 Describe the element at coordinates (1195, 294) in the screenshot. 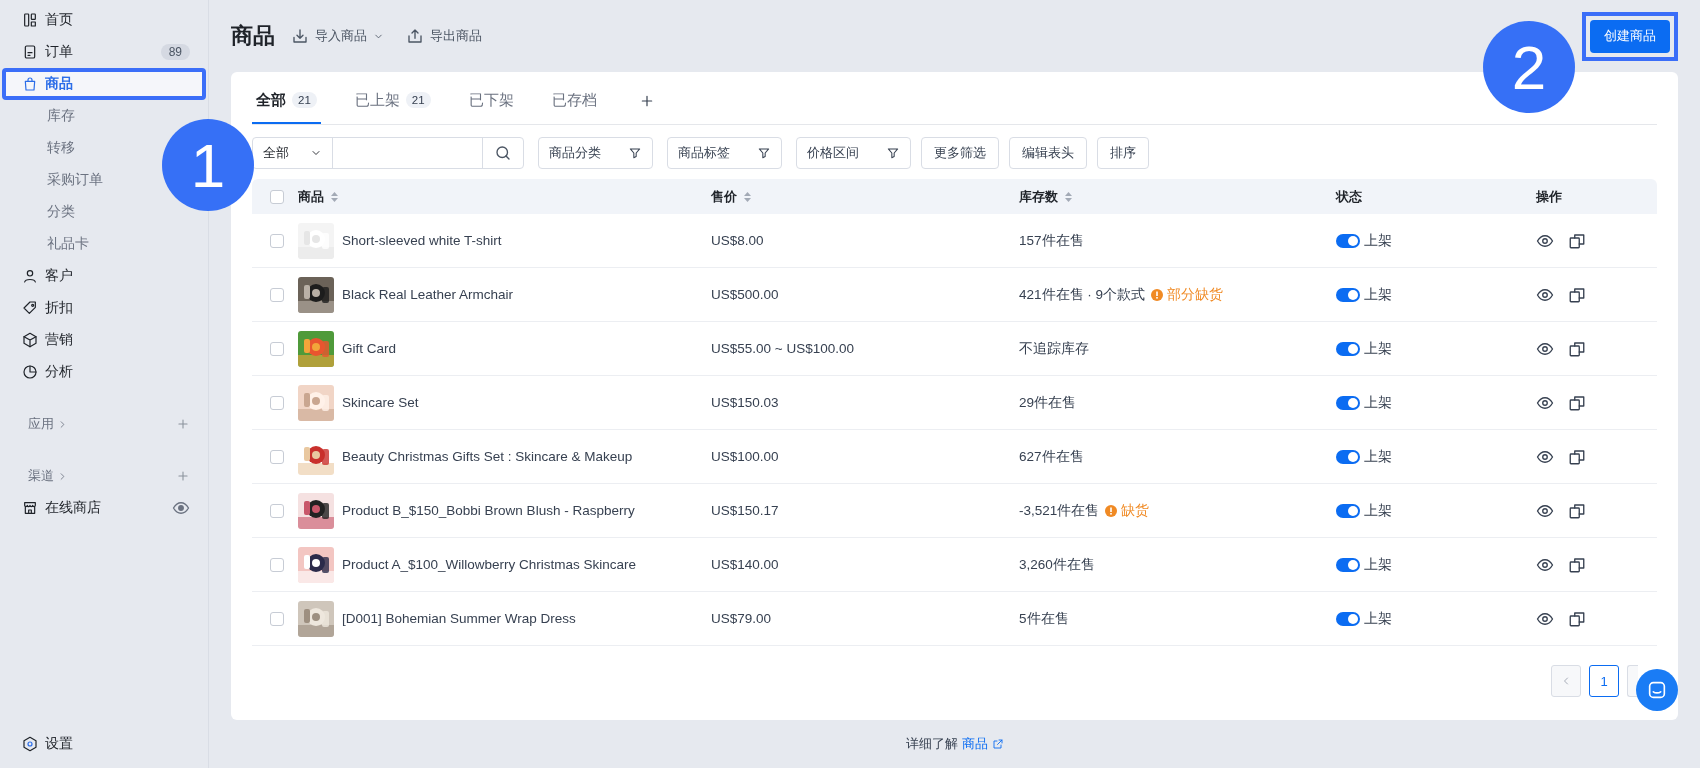

I see `warning-text: 部分缺货` at that location.